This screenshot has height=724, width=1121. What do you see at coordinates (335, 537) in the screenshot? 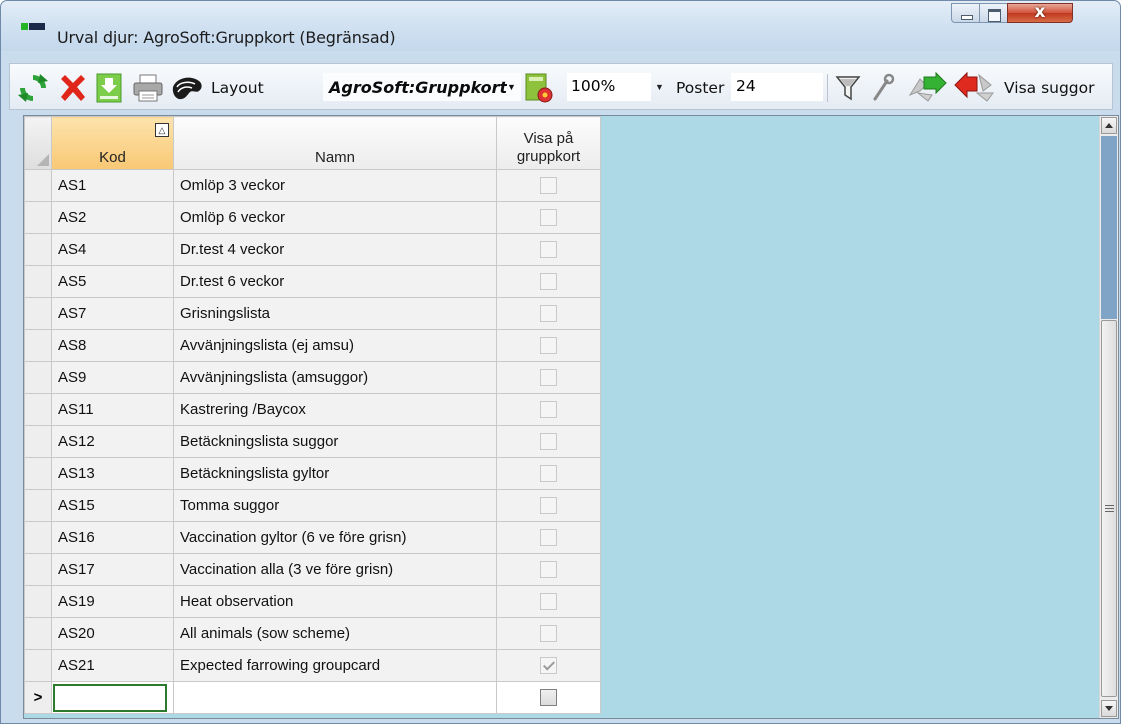
I see `cell-namn: Vaccination gyltor (6 ve före grisn)` at bounding box center [335, 537].